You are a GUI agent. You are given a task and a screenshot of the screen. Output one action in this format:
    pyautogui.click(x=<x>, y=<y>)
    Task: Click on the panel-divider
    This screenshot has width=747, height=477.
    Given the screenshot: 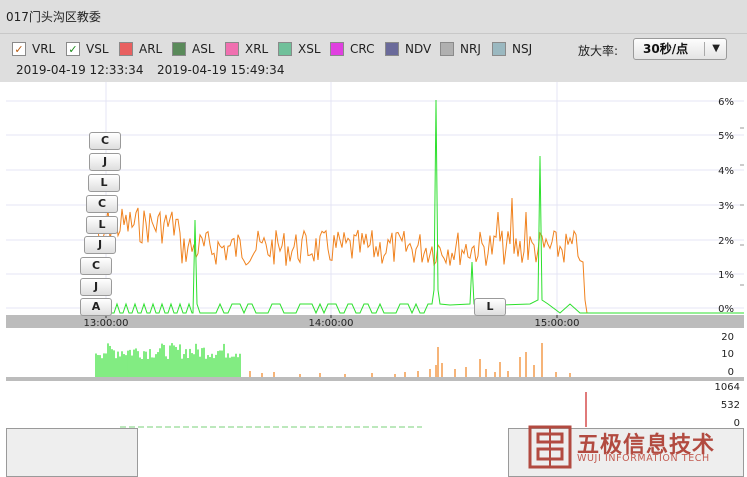 What is the action you would take?
    pyautogui.click(x=375, y=379)
    